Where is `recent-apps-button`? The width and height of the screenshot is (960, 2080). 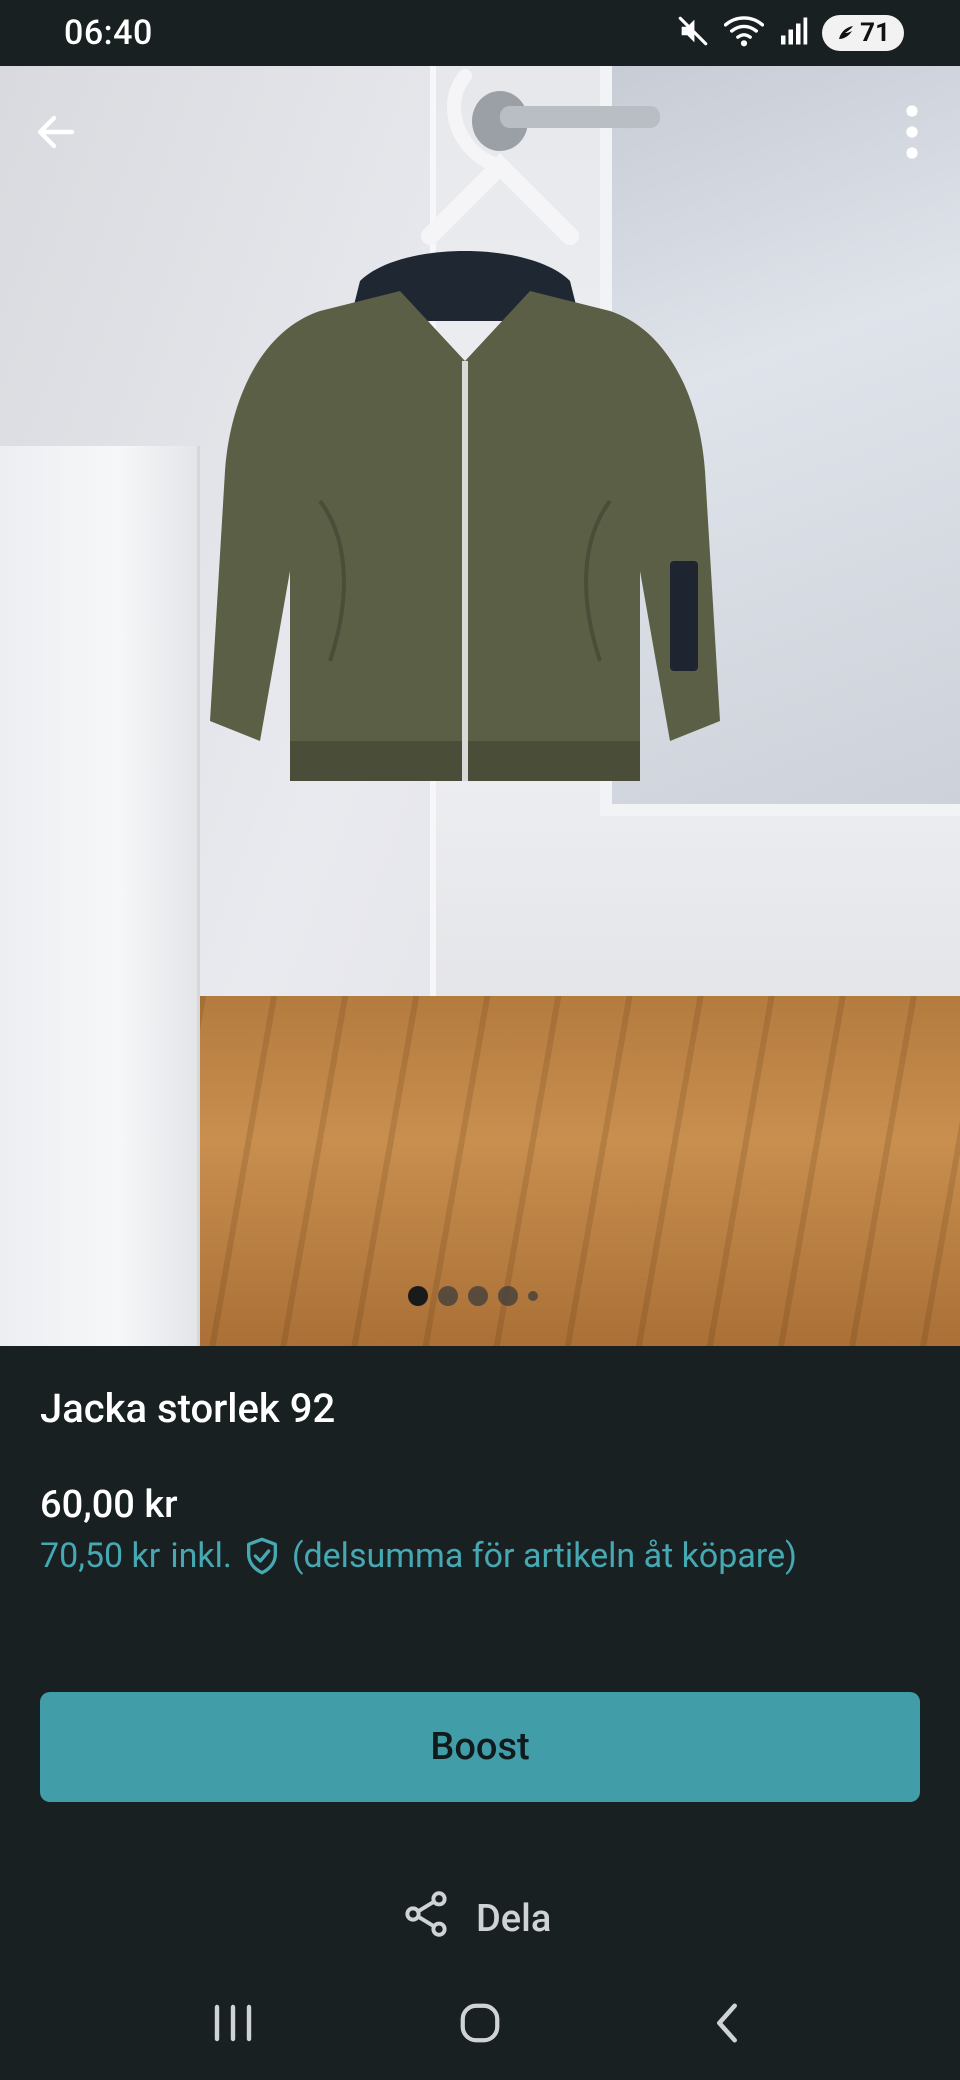 recent-apps-button is located at coordinates (233, 2023).